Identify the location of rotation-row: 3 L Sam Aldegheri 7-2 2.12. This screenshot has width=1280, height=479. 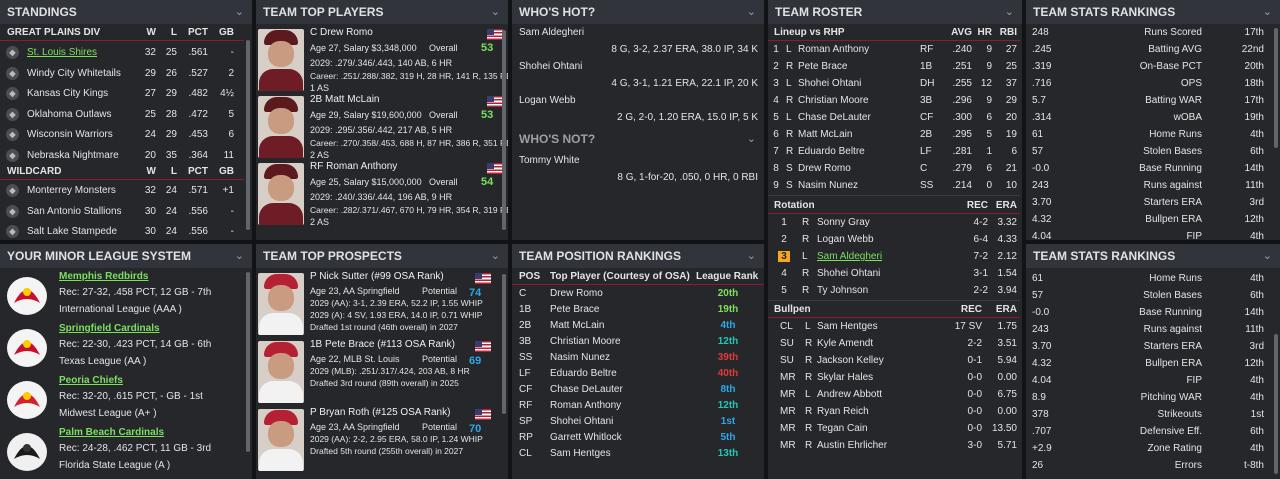
(894, 256).